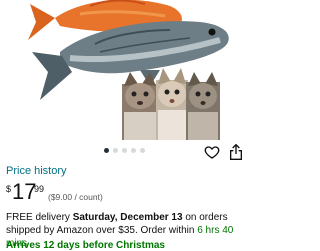  I want to click on share-icon, so click(236, 152).